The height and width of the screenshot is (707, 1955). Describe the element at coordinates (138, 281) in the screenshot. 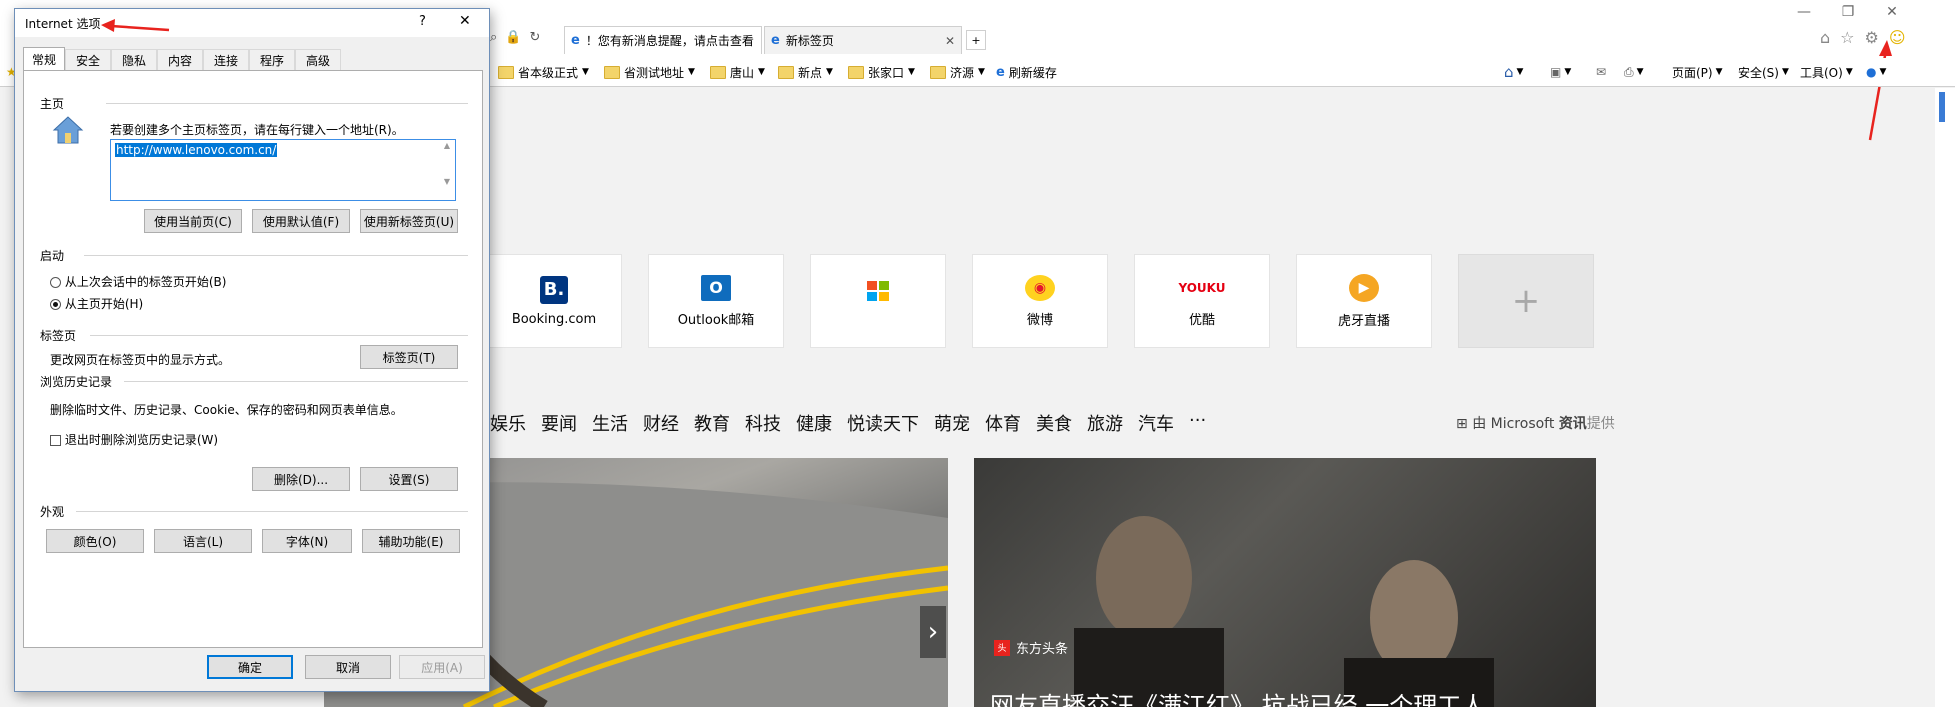

I see `startup-option-last-session: 从上次会话中的标签页开始(B)` at that location.